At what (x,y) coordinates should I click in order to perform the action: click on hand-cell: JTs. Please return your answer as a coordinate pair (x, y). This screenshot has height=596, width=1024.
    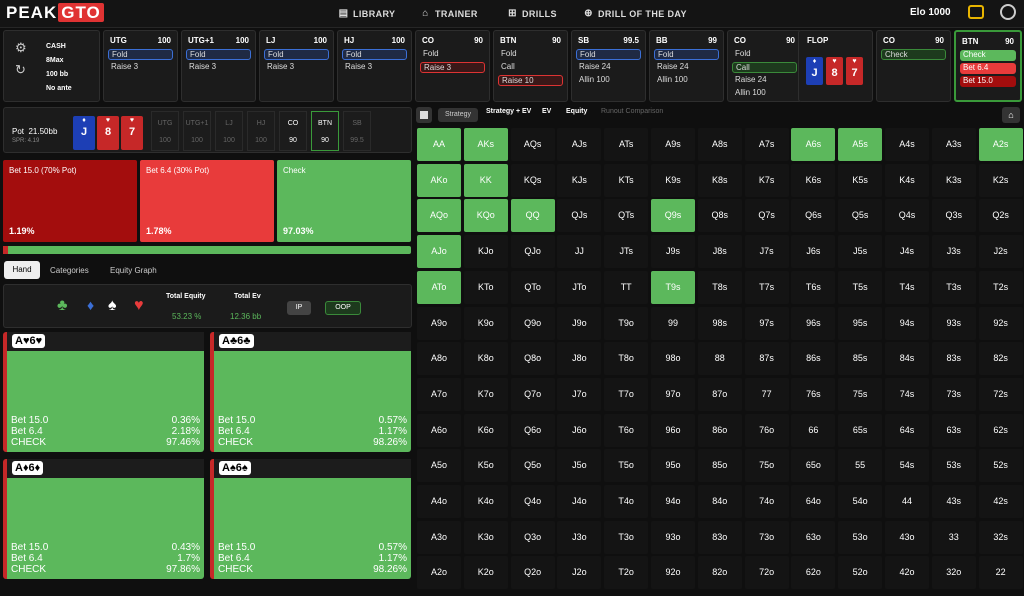
    Looking at the image, I should click on (626, 252).